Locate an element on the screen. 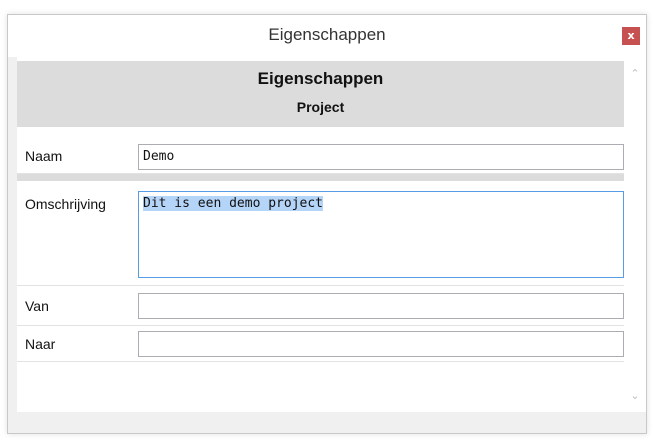  header-subtitle: Project is located at coordinates (320, 107).